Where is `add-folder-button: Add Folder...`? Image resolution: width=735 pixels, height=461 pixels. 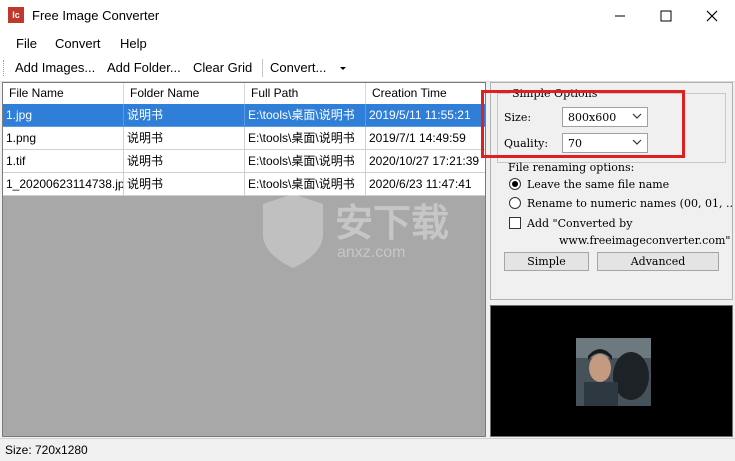 add-folder-button: Add Folder... is located at coordinates (144, 67).